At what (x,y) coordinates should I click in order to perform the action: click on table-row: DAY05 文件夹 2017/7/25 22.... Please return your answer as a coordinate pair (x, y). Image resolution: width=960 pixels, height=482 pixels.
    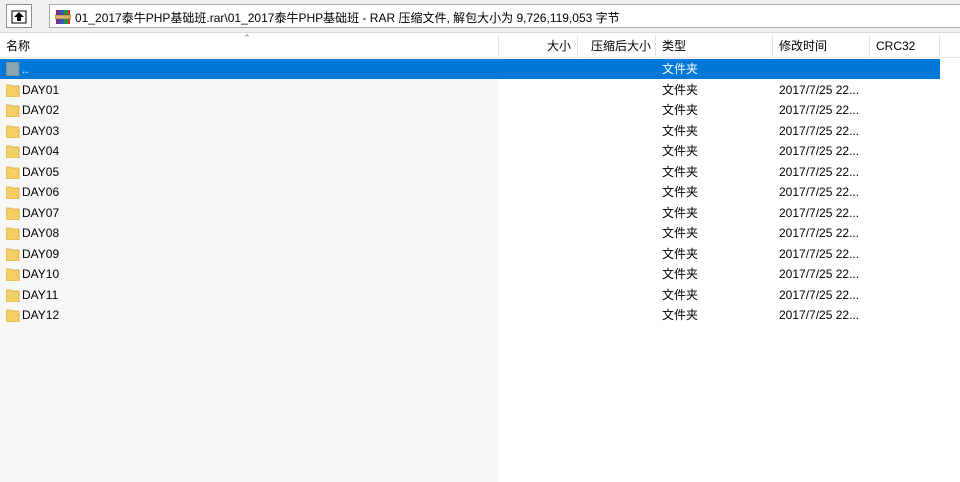
    Looking at the image, I should click on (470, 172).